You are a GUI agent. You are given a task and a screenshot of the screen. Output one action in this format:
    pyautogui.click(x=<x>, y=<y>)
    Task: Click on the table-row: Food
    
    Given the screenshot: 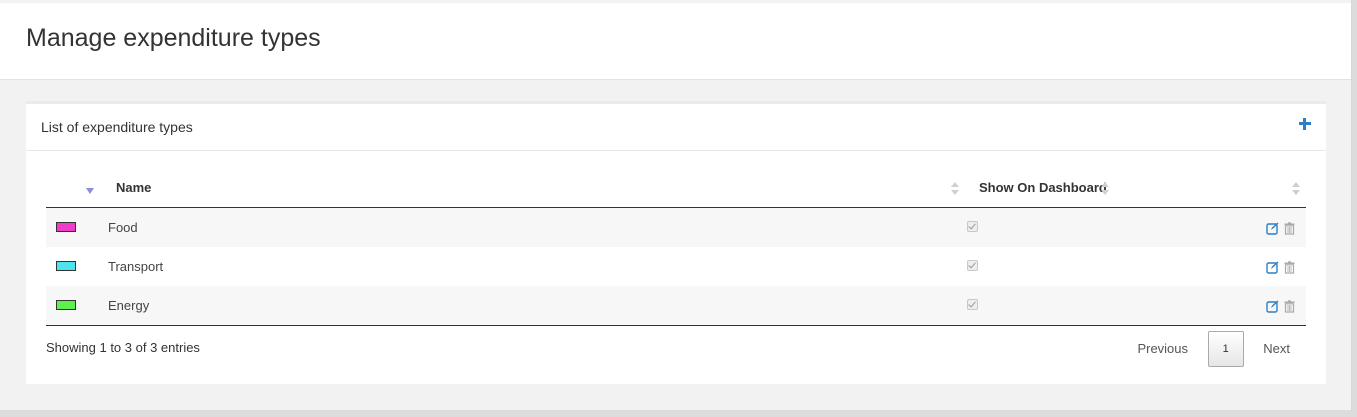 What is the action you would take?
    pyautogui.click(x=676, y=227)
    